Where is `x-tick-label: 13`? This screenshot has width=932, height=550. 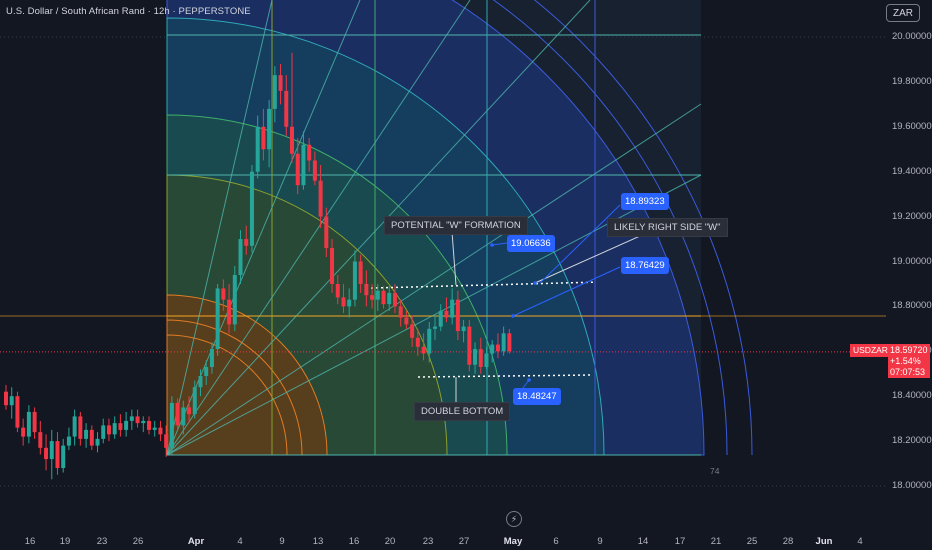
x-tick-label: 13 is located at coordinates (318, 541).